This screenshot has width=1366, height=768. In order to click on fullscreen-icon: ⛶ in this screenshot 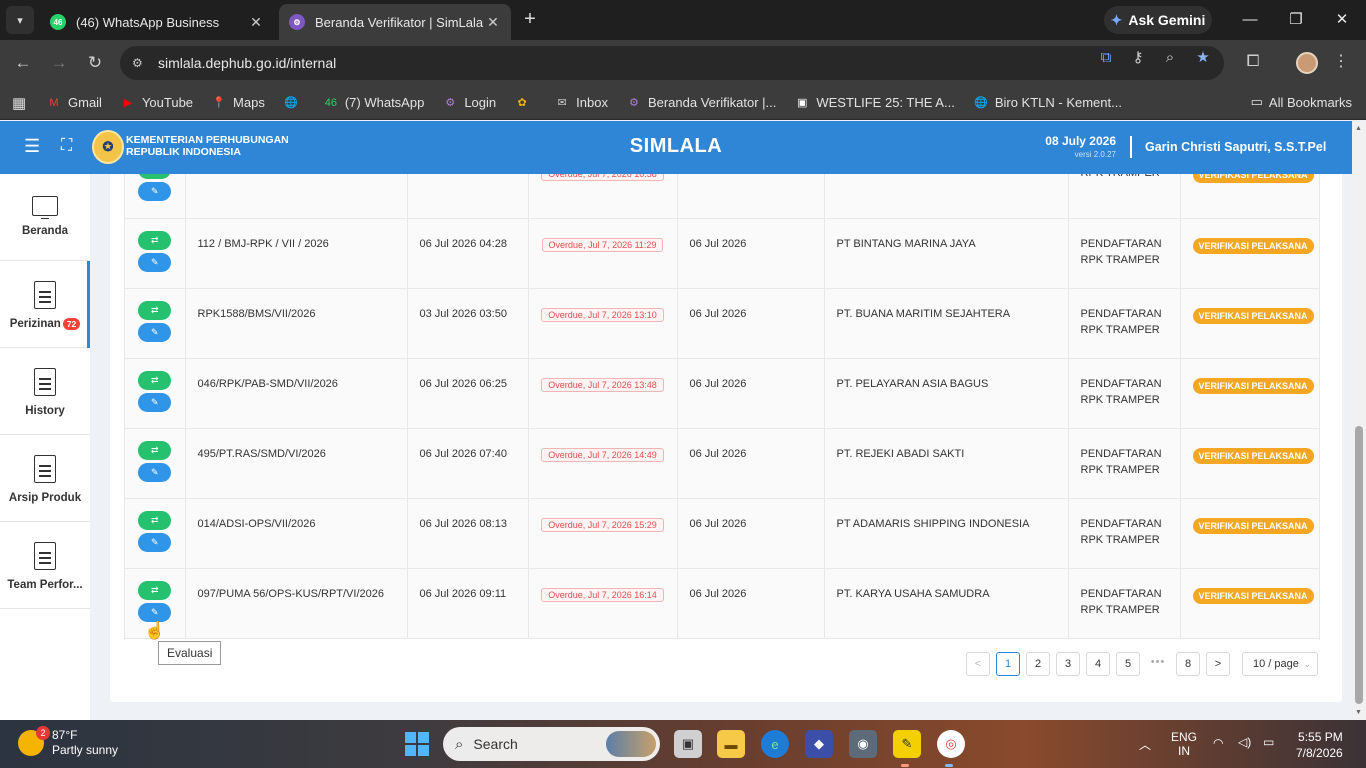, I will do `click(66, 146)`.